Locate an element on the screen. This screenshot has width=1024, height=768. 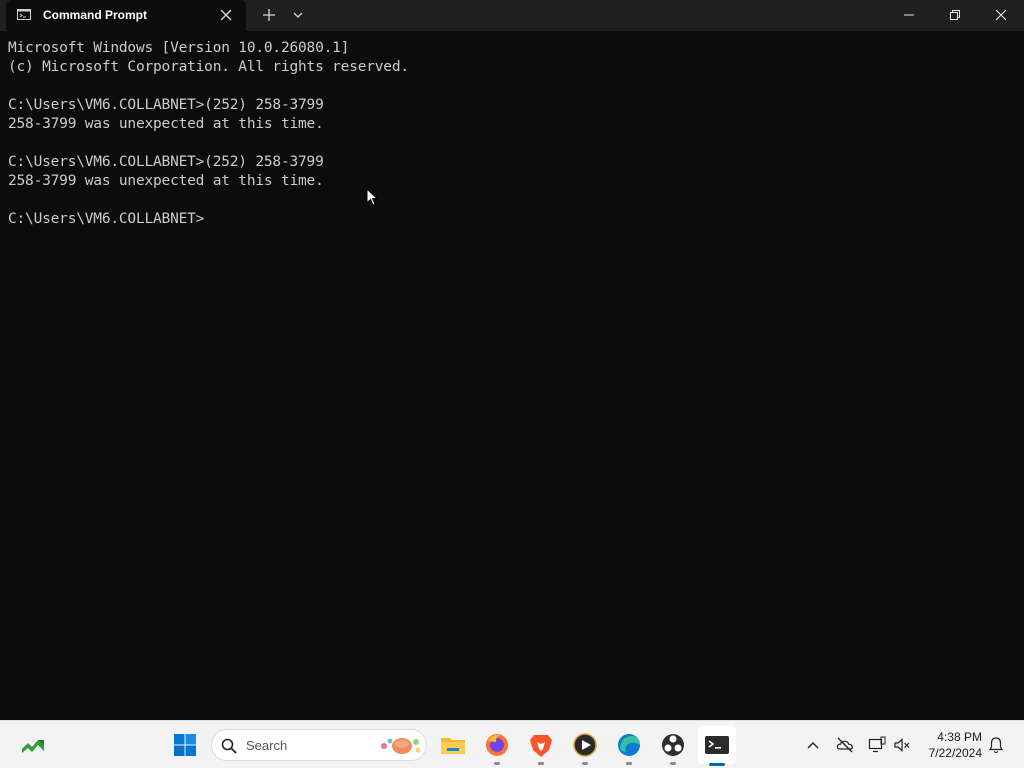
obs-icon is located at coordinates (673, 745).